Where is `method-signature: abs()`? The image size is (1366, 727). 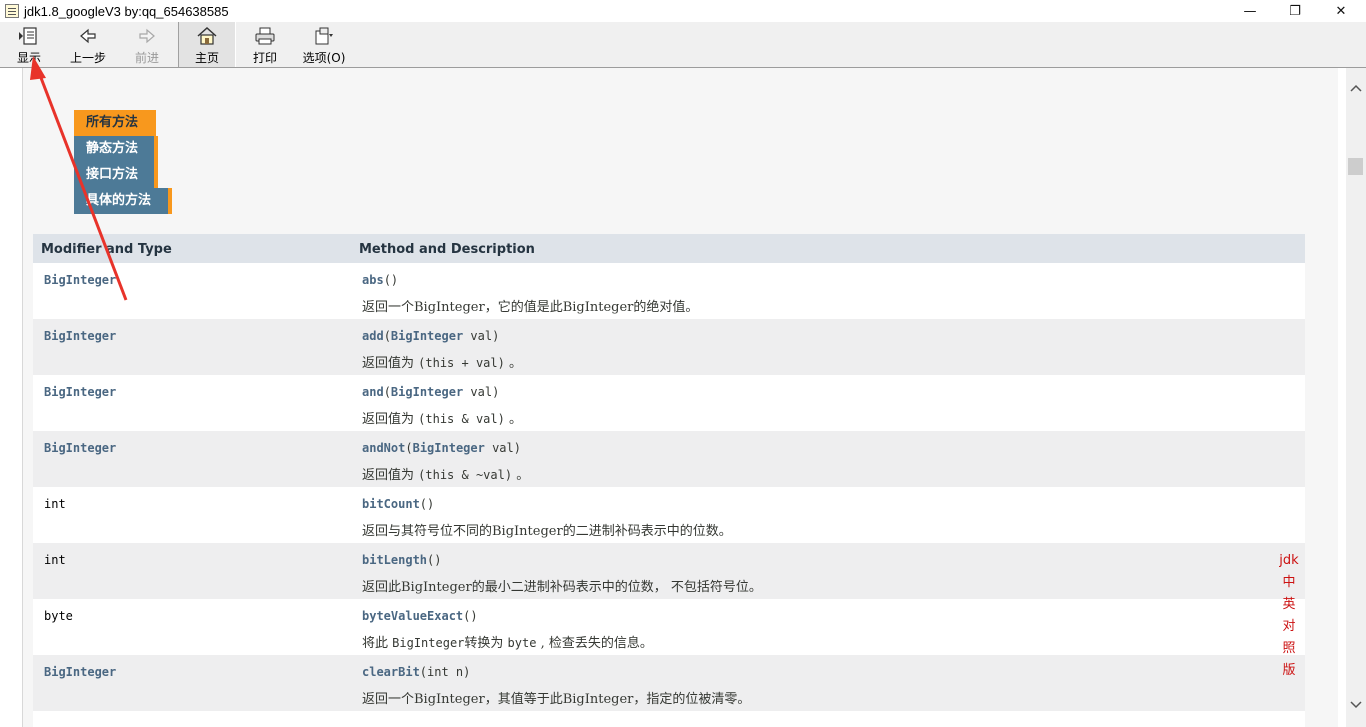
method-signature: abs() is located at coordinates (380, 280).